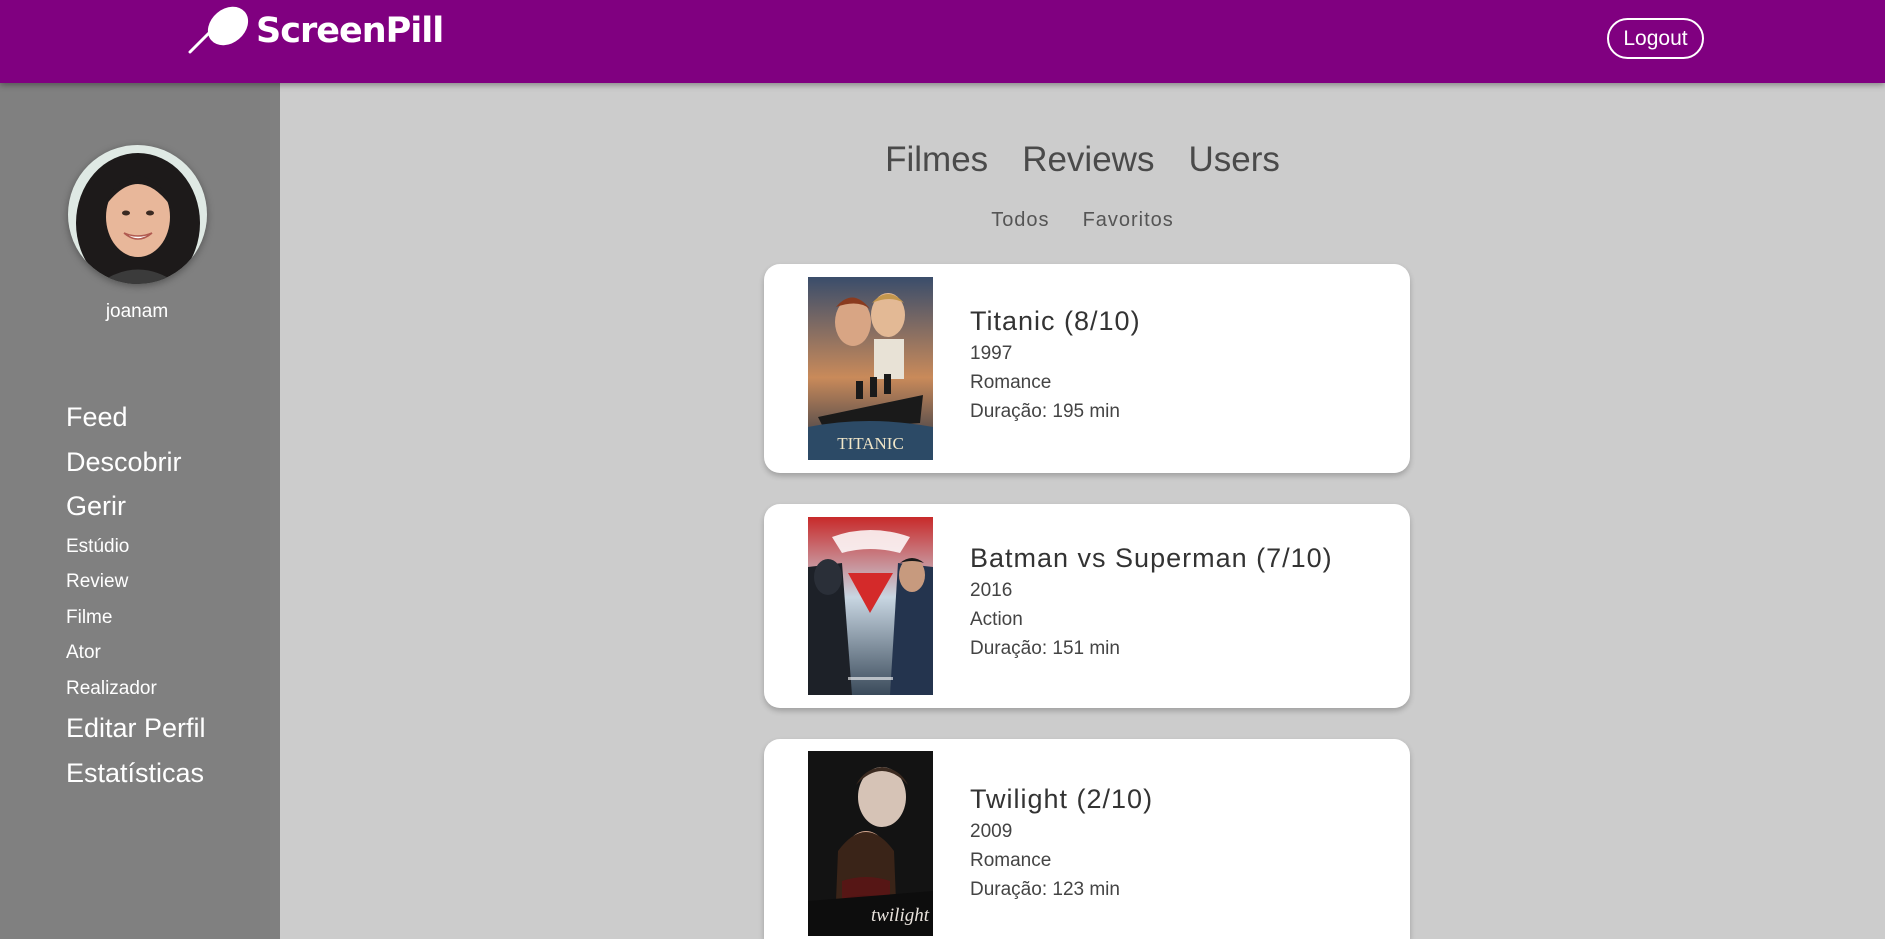  Describe the element at coordinates (991, 831) in the screenshot. I see `movie-year: 2009` at that location.